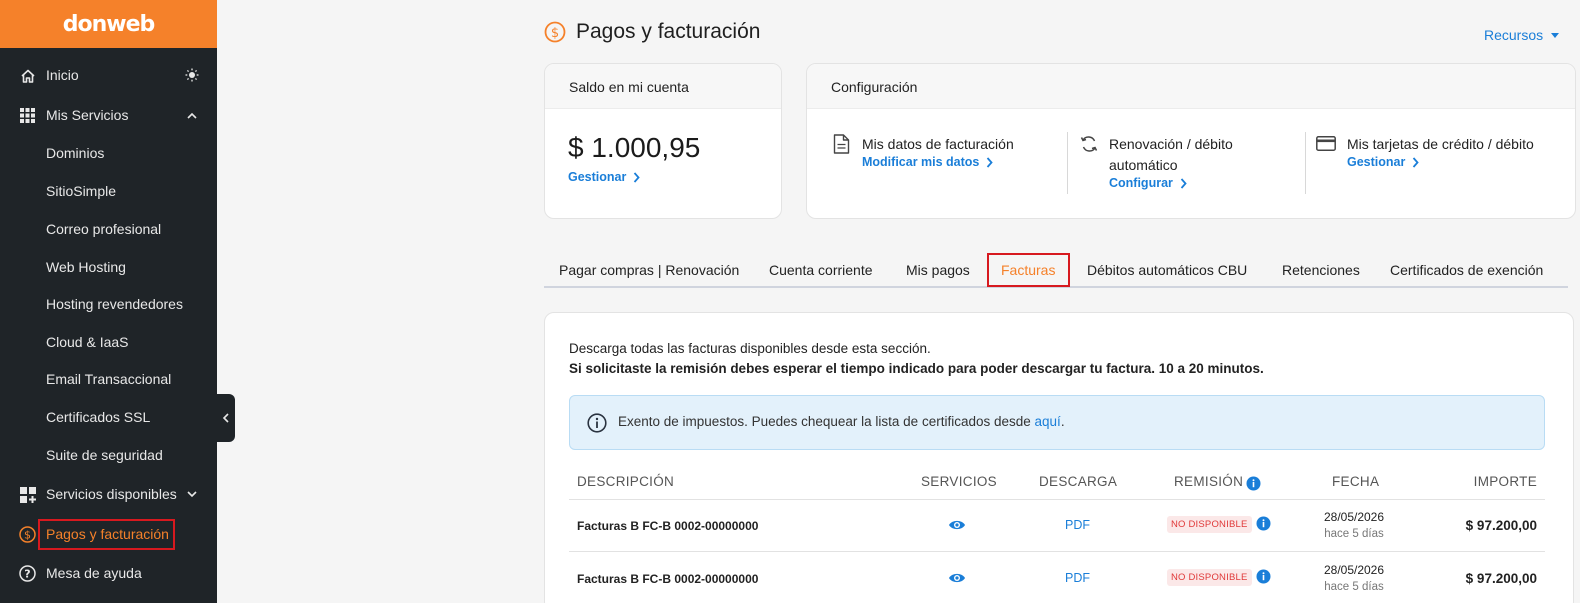 Image resolution: width=1580 pixels, height=603 pixels. I want to click on page-header: $ Pagos y facturación, so click(652, 32).